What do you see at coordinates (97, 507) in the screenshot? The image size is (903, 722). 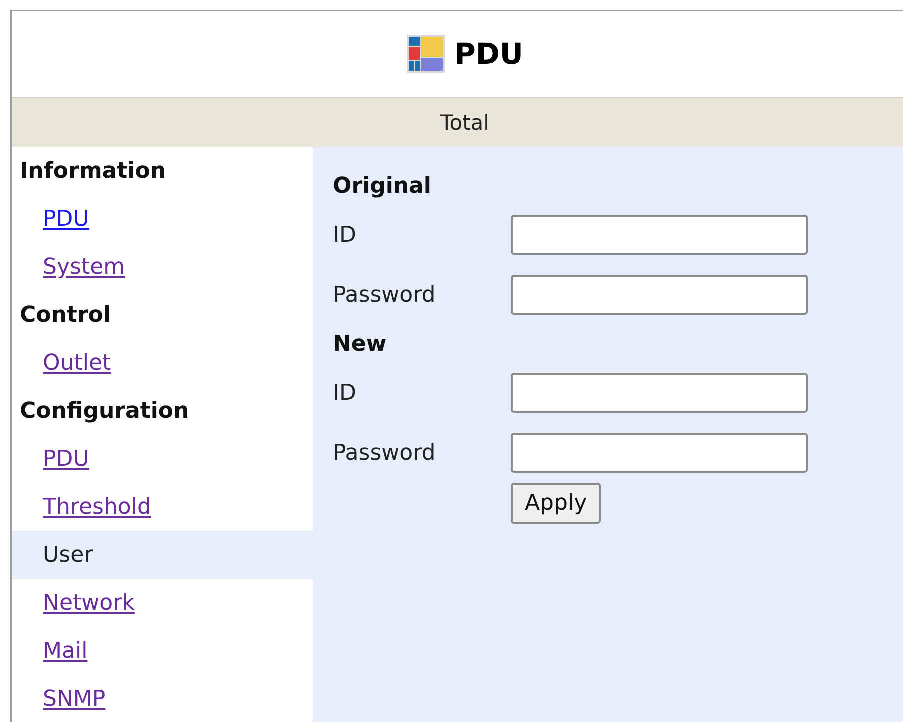 I see `sidebar-link: Threshold` at bounding box center [97, 507].